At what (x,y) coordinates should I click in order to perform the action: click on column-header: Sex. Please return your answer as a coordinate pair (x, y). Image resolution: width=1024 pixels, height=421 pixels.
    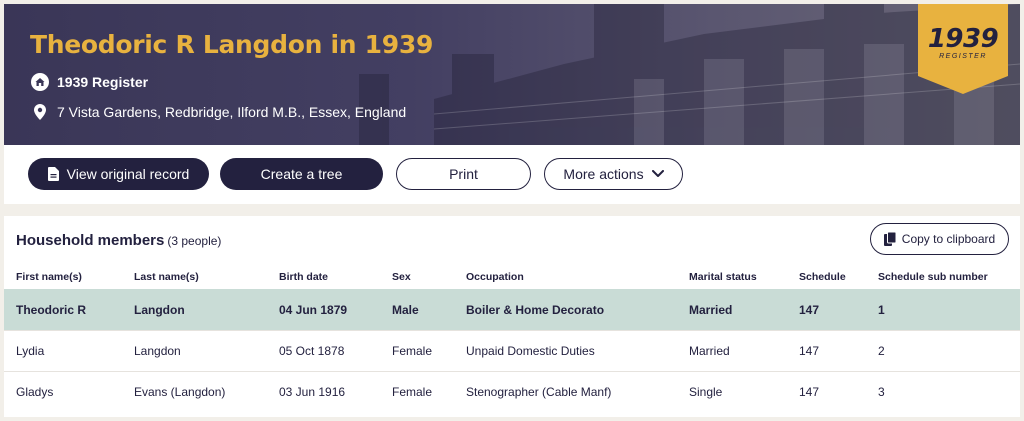
    Looking at the image, I should click on (401, 276).